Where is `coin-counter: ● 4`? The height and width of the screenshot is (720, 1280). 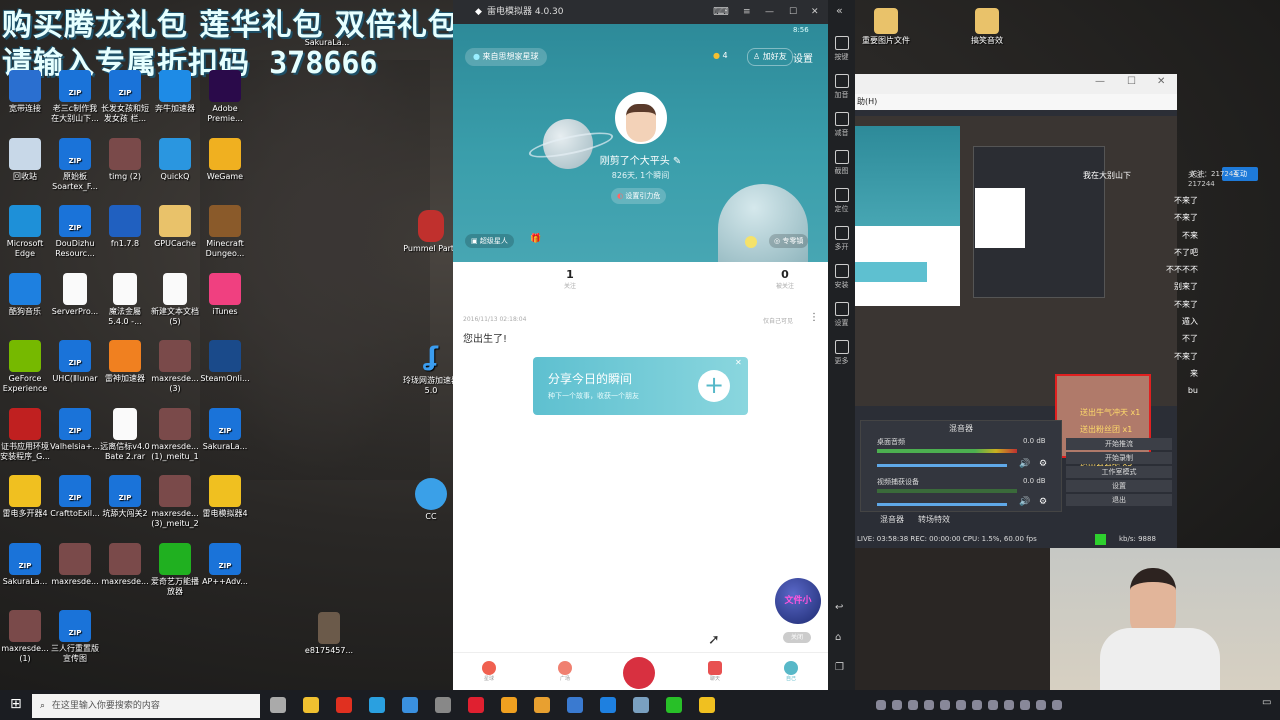
coin-counter: ● 4 is located at coordinates (720, 55).